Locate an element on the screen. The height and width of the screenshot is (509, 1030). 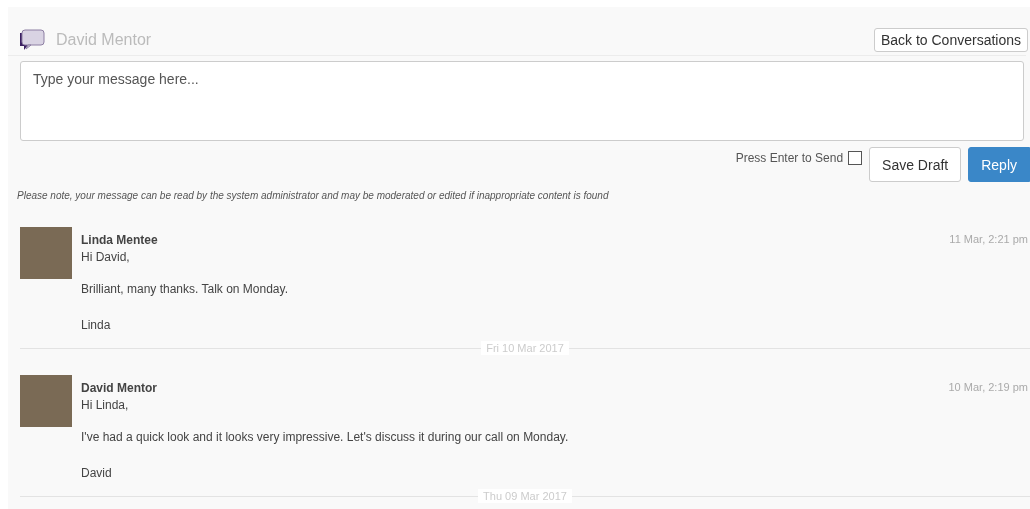
press-enter-label: Press Enter to Send is located at coordinates (789, 158).